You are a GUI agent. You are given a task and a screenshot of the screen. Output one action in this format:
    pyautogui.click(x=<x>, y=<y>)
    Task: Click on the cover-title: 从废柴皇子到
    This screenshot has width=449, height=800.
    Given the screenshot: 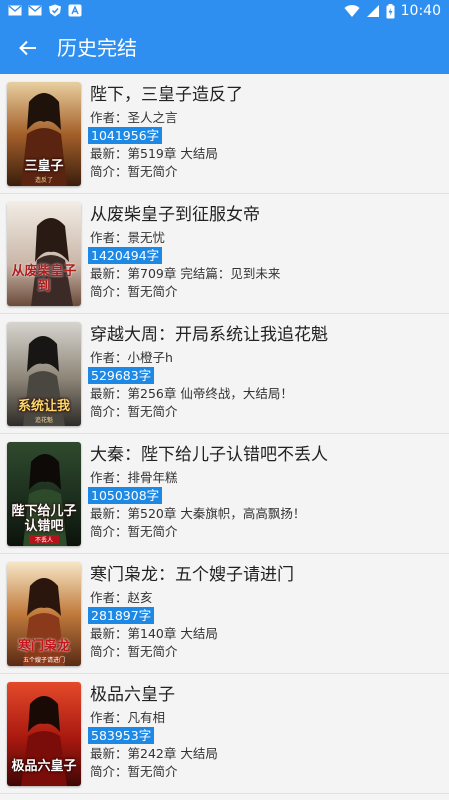 What is the action you would take?
    pyautogui.click(x=44, y=279)
    